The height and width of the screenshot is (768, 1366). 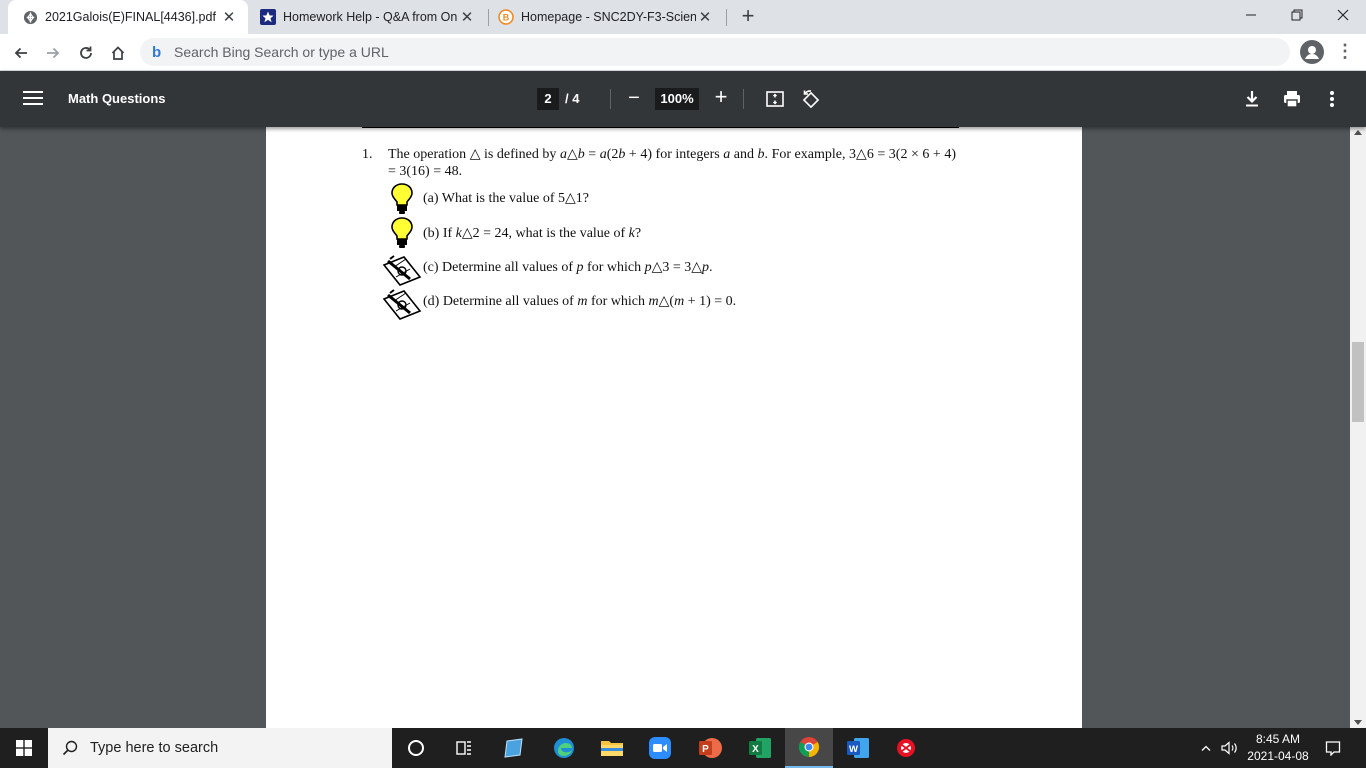 I want to click on home-icon, so click(x=118, y=53).